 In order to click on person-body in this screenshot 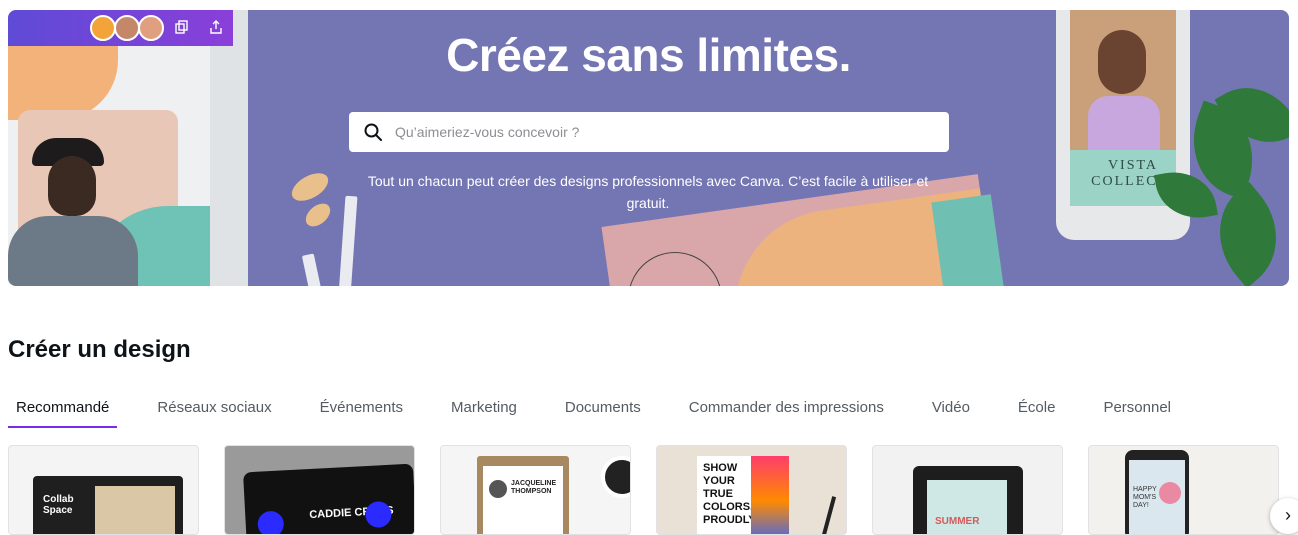, I will do `click(73, 251)`.